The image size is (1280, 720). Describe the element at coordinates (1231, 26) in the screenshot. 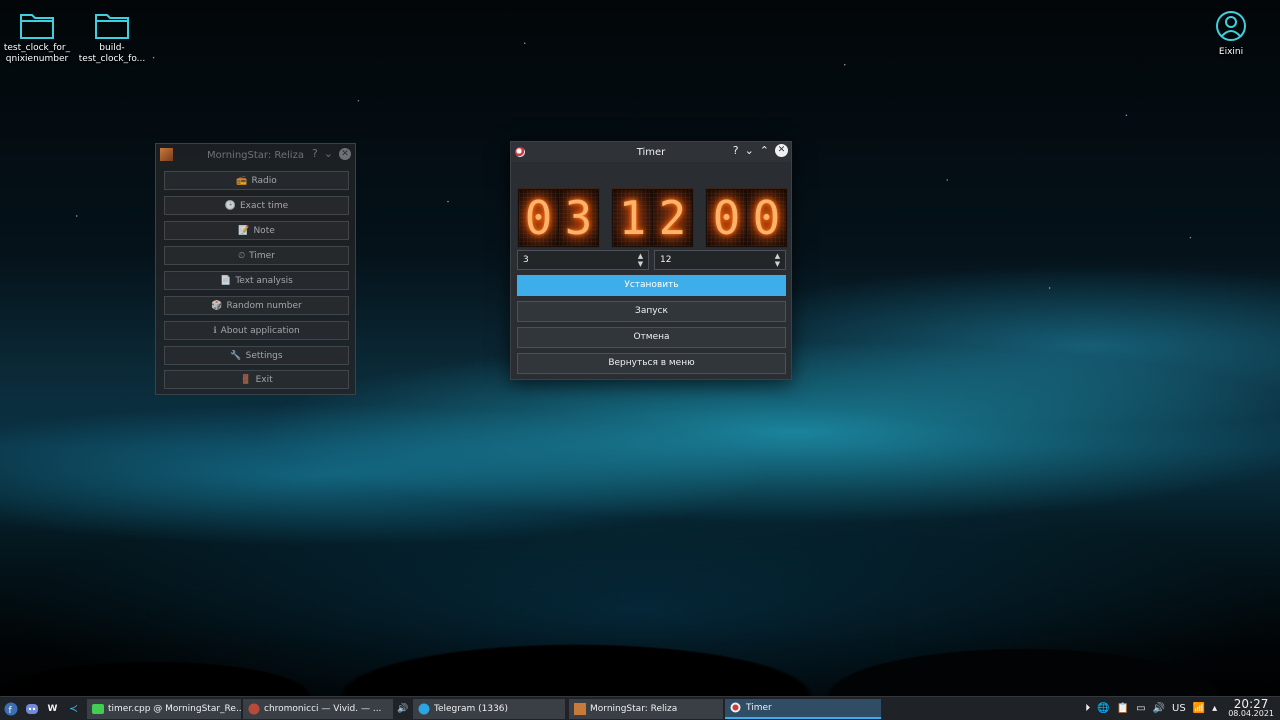

I see `user-icon` at that location.